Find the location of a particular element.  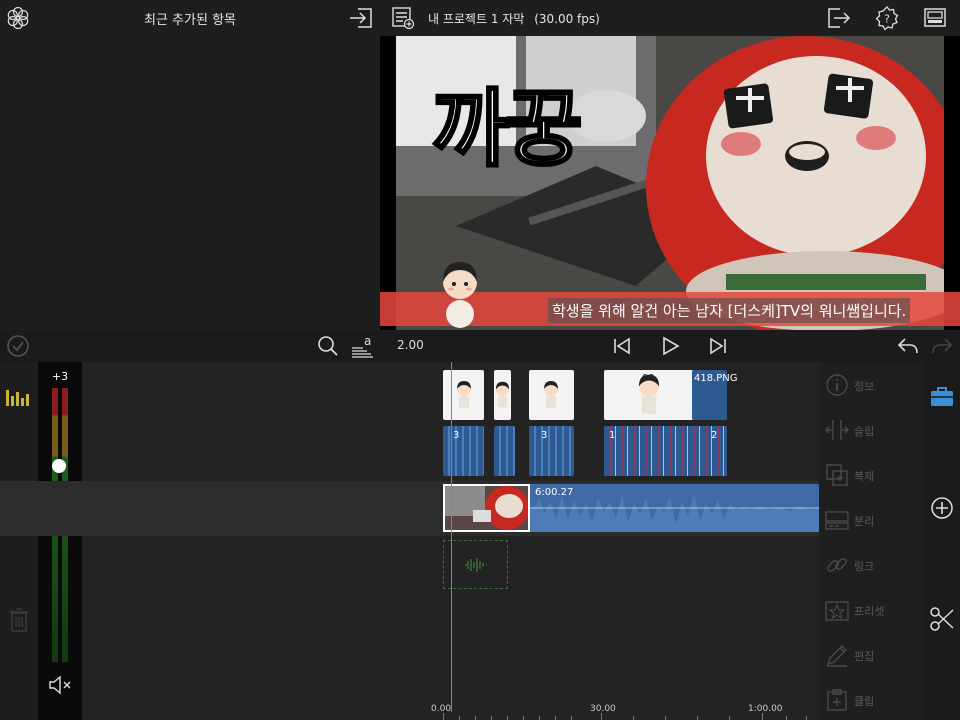

video-clip-thumbnail is located at coordinates (486, 508).